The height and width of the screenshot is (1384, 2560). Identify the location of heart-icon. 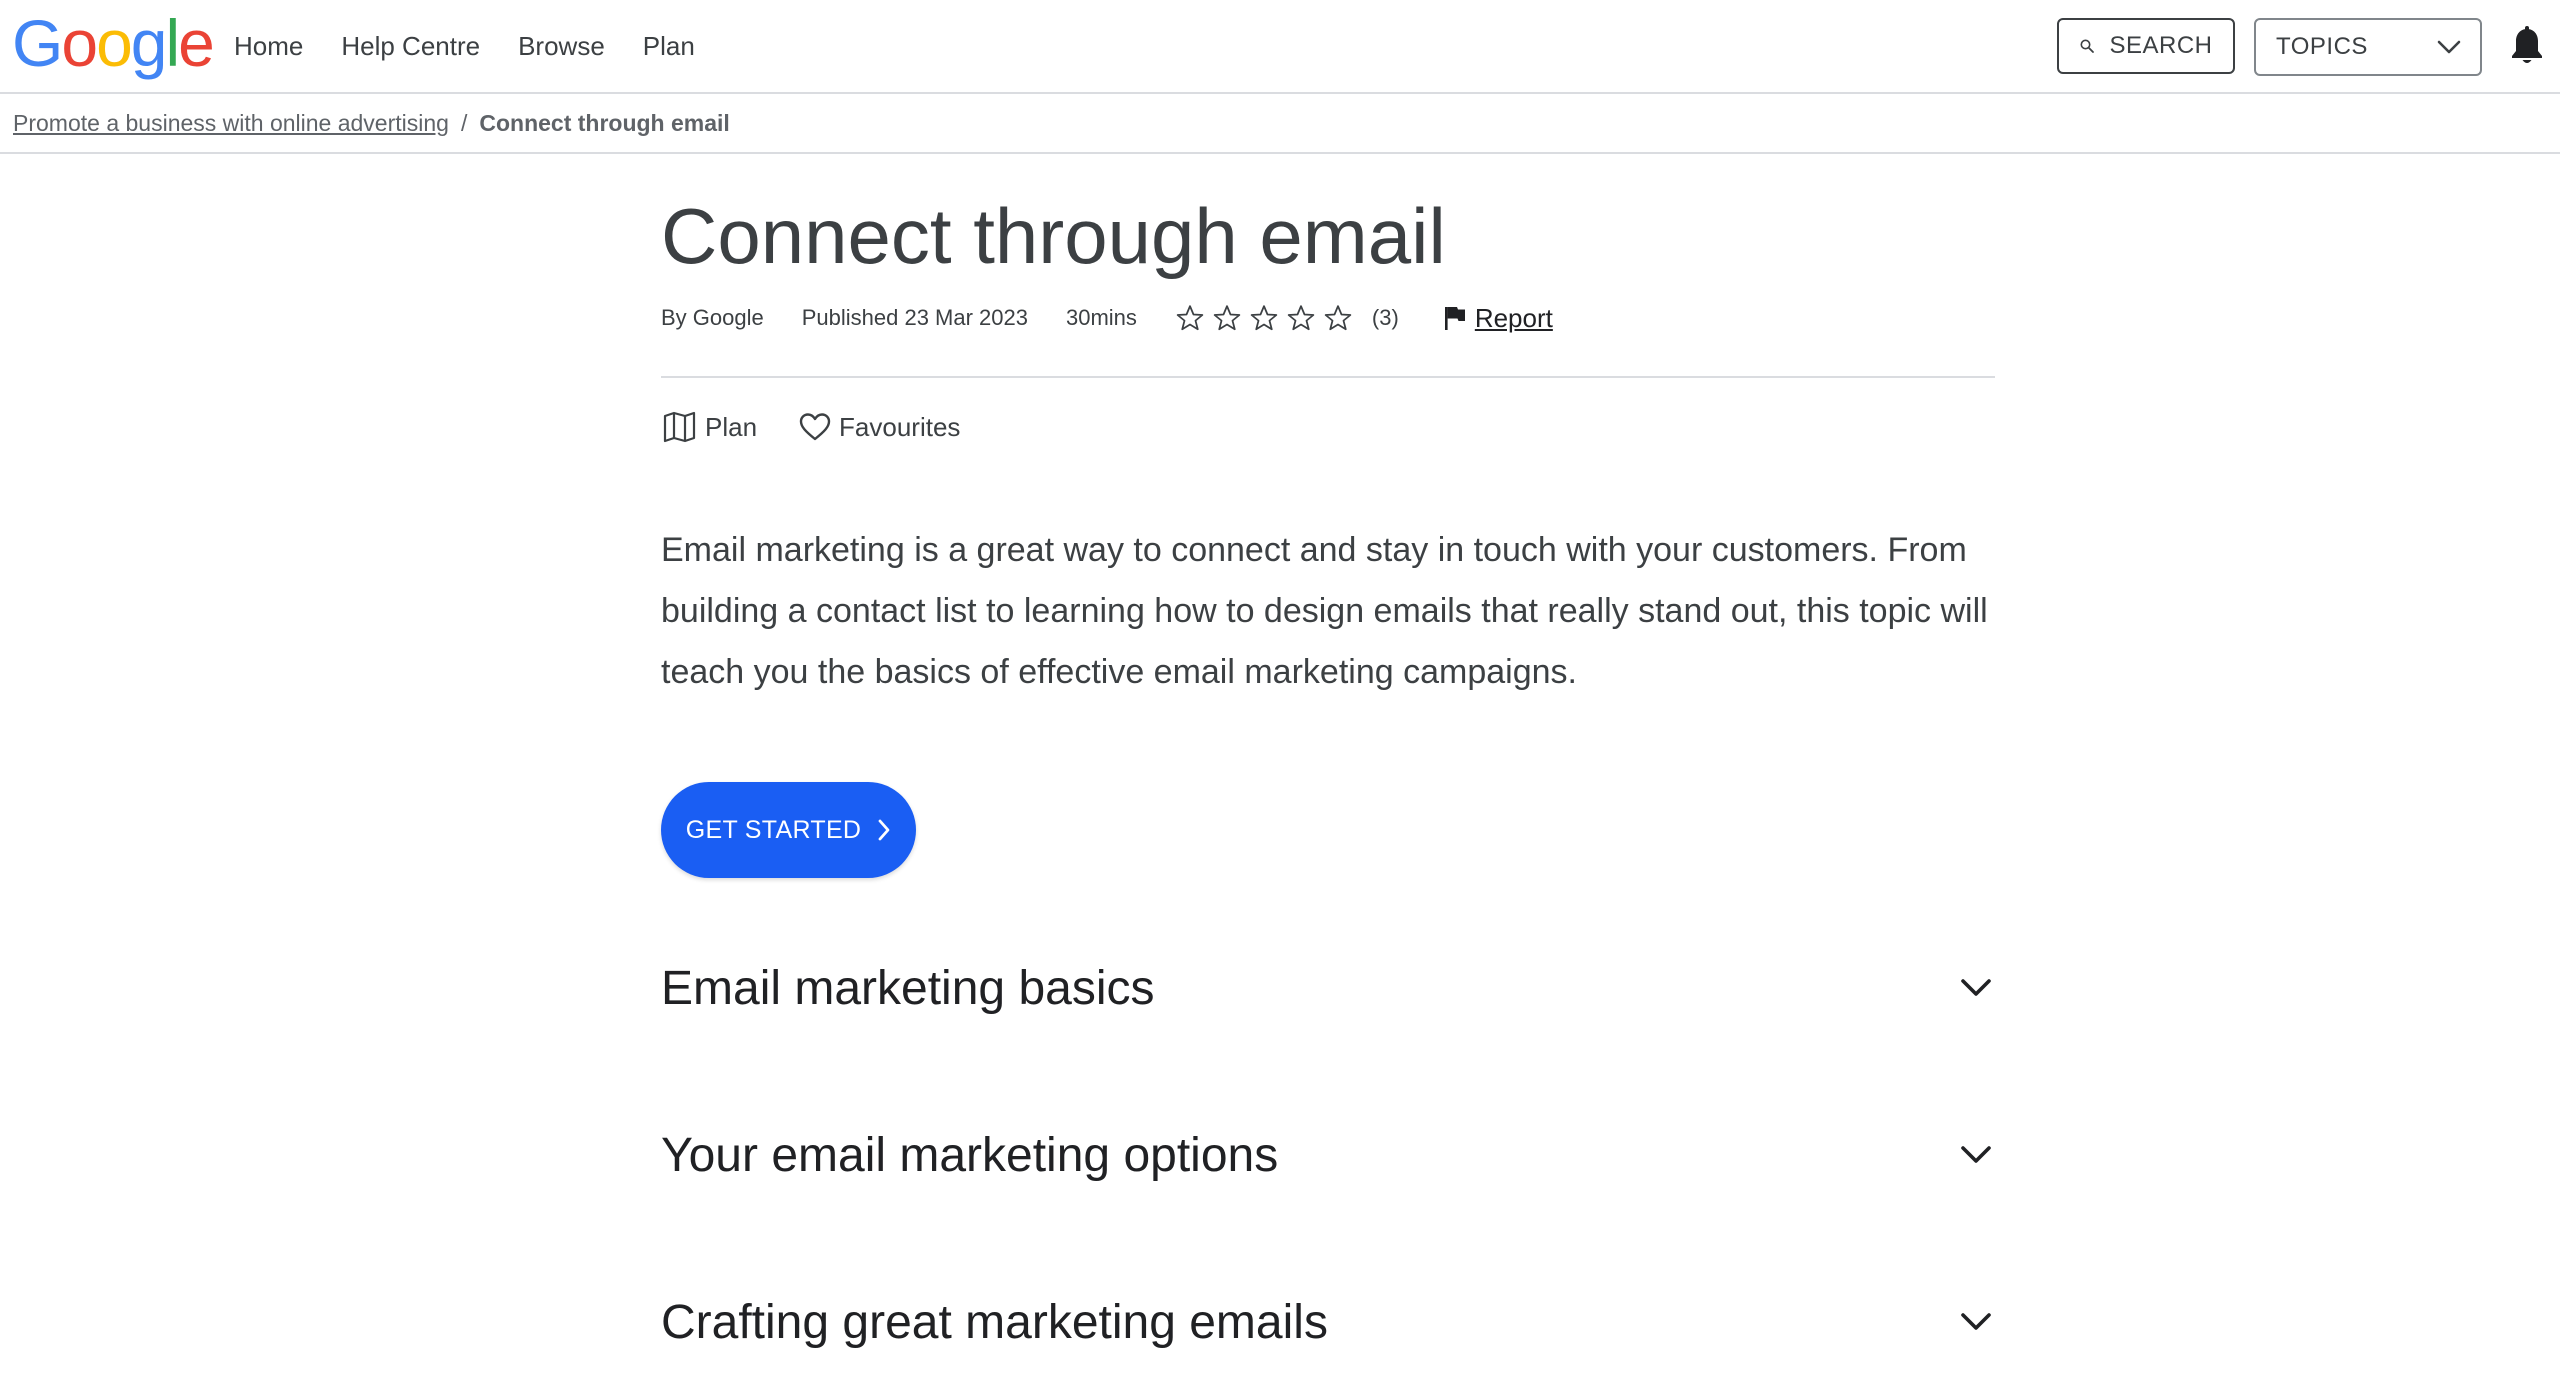
(815, 427).